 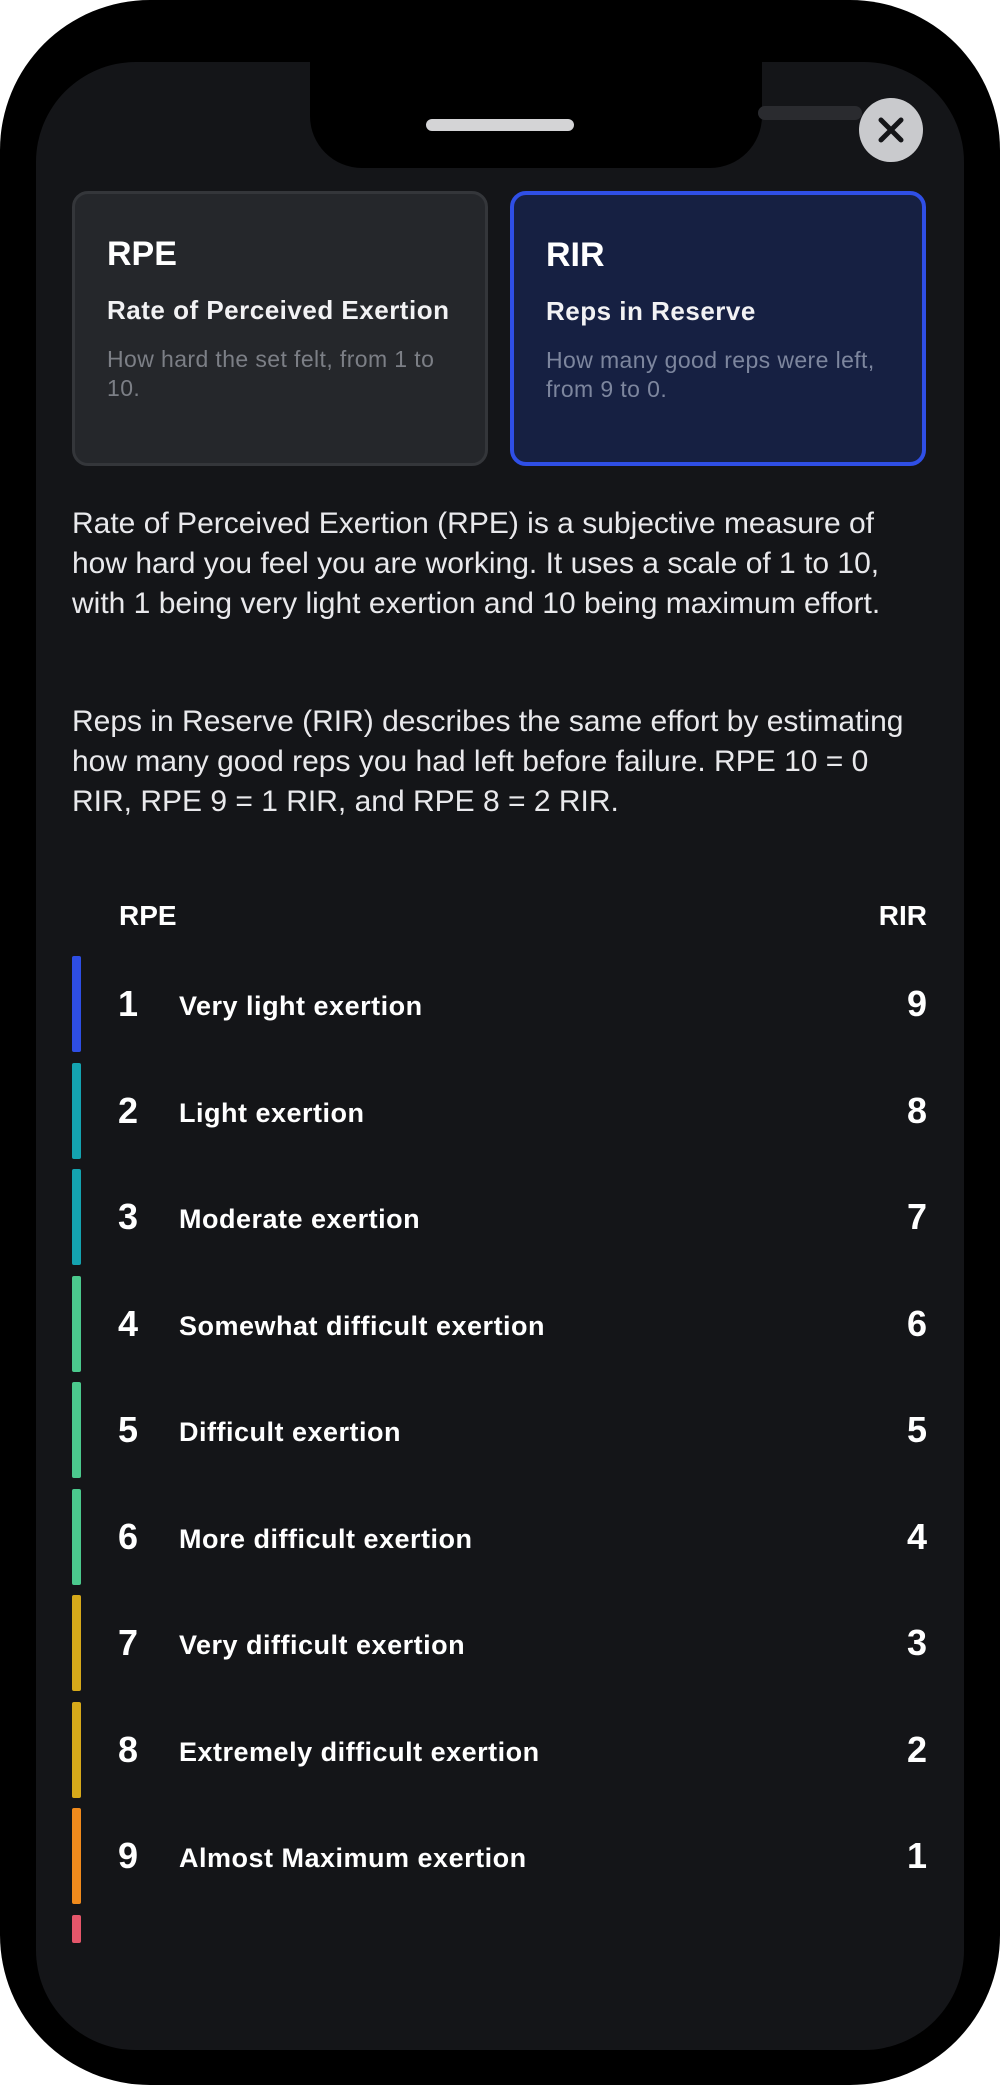 What do you see at coordinates (916, 1216) in the screenshot?
I see `rir-value: 7` at bounding box center [916, 1216].